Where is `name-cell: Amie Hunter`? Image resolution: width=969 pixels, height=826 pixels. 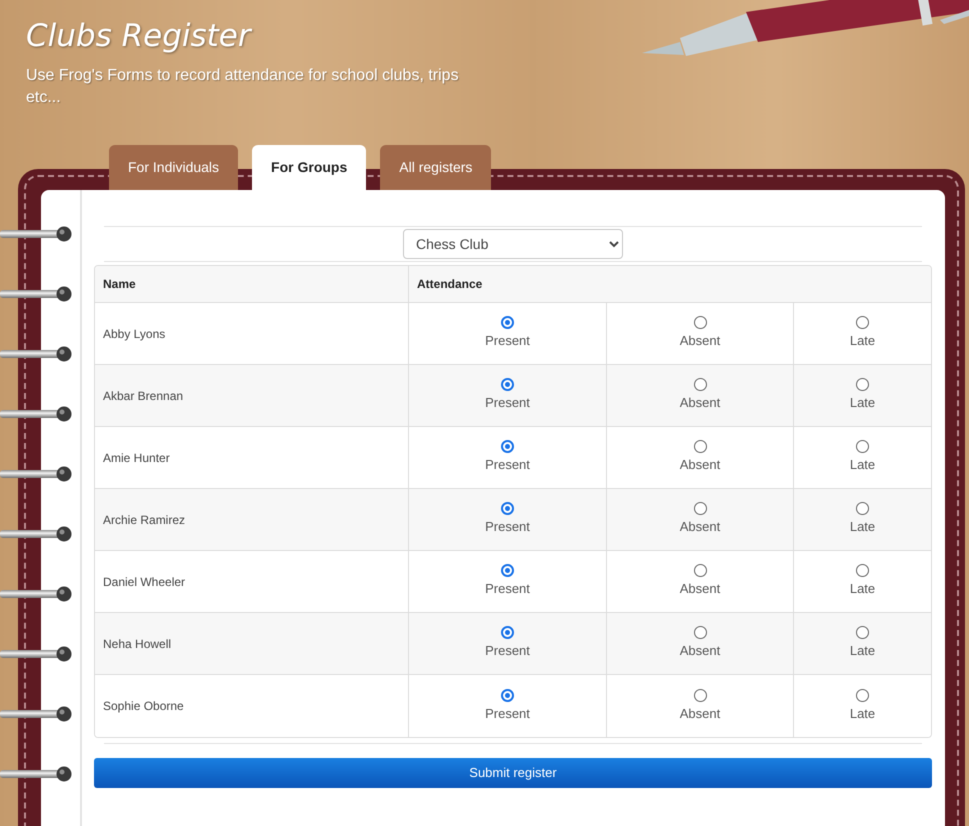
name-cell: Amie Hunter is located at coordinates (252, 457).